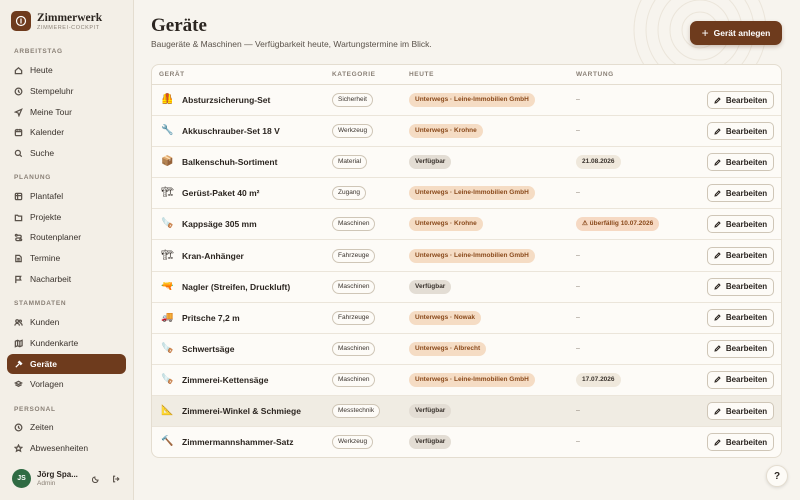 The height and width of the screenshot is (500, 800). I want to click on device-icon: 📦, so click(167, 162).